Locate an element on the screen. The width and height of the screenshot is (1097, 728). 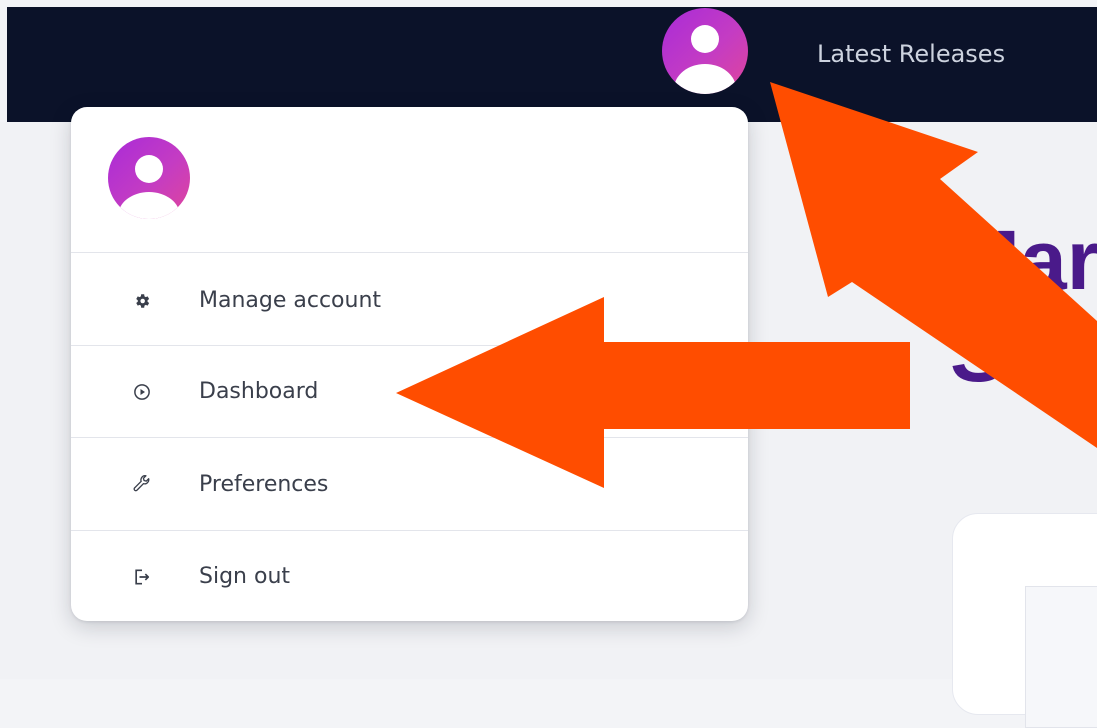
play-circle-icon is located at coordinates (142, 392).